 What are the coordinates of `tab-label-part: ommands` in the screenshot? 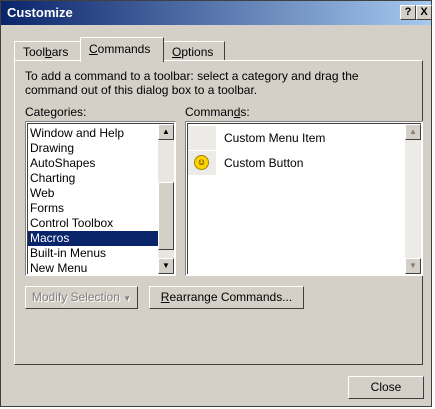 It's located at (124, 49).